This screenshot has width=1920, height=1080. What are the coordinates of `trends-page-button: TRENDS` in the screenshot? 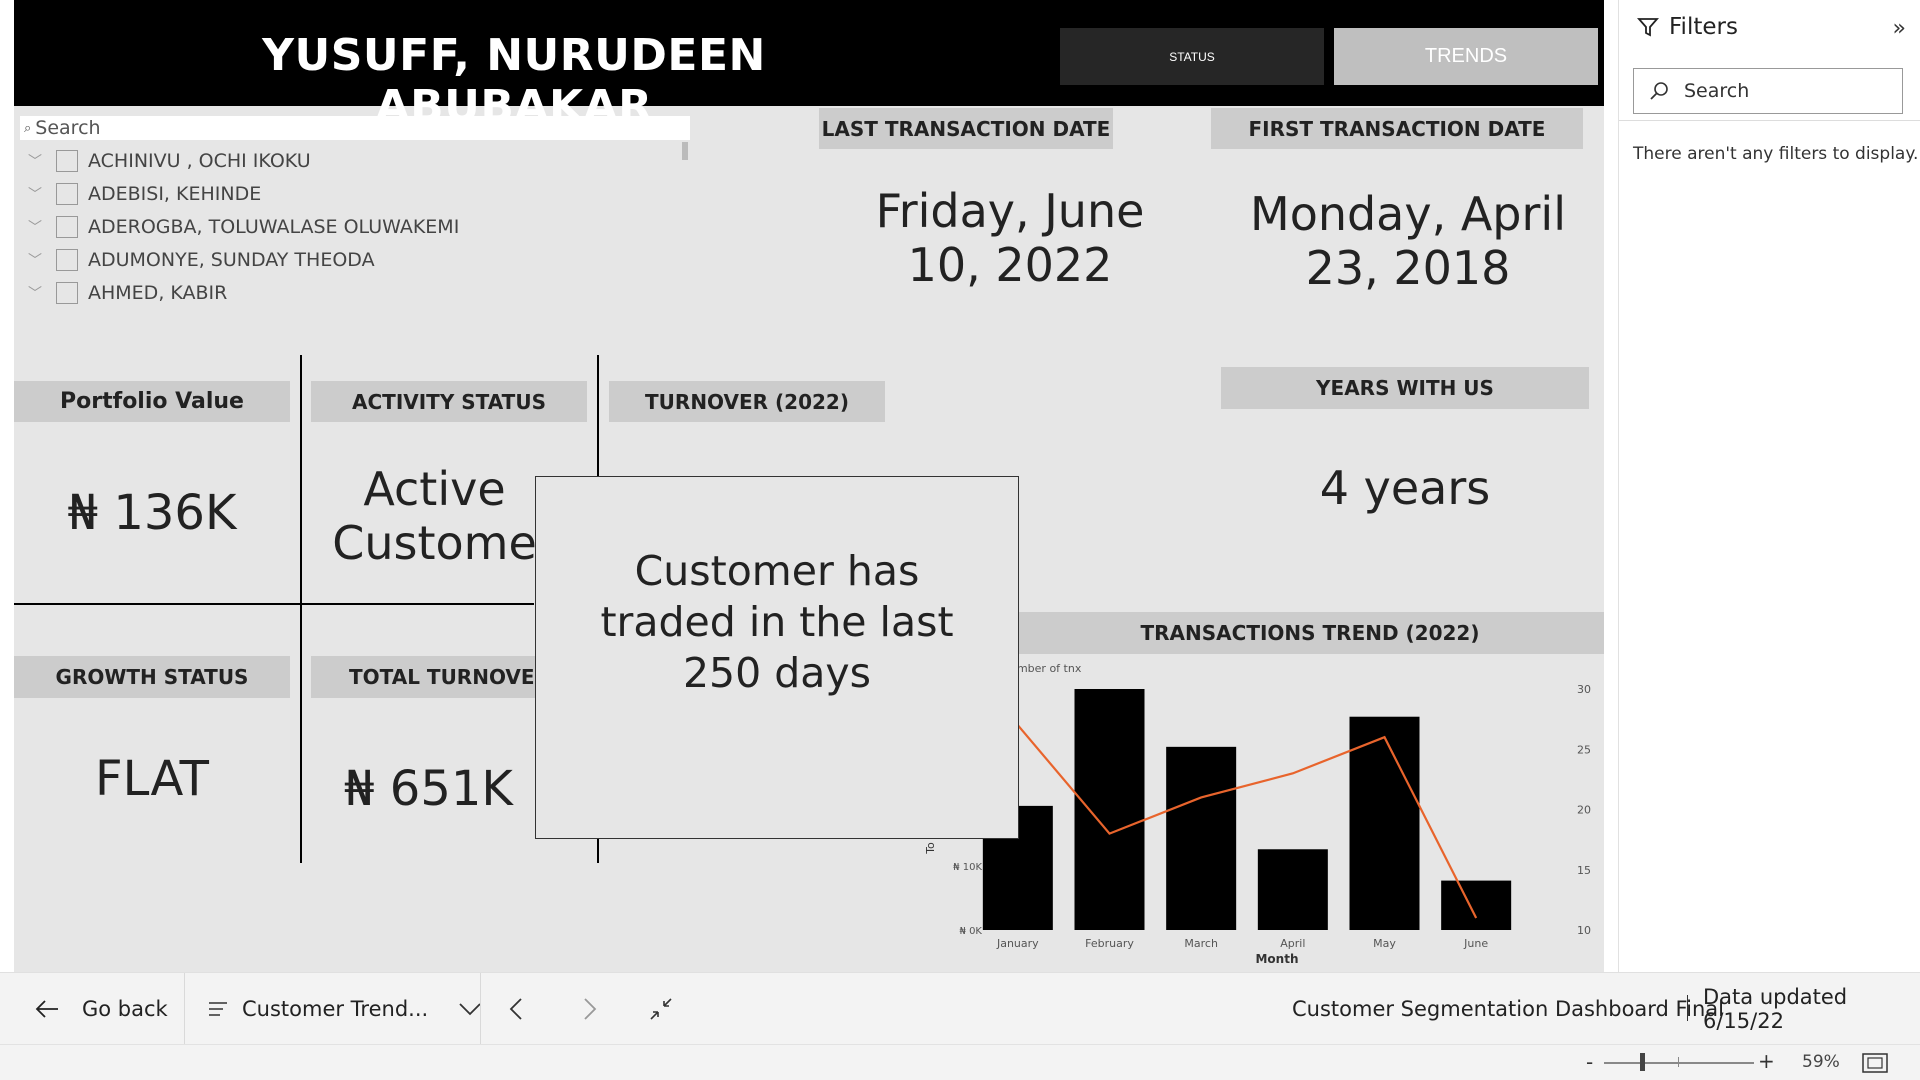 It's located at (1466, 56).